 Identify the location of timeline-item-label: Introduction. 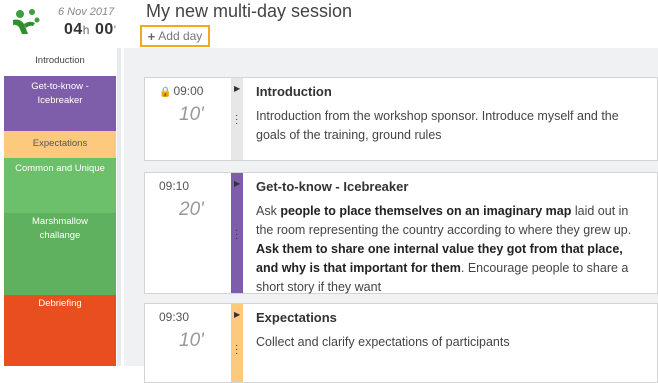
(60, 60).